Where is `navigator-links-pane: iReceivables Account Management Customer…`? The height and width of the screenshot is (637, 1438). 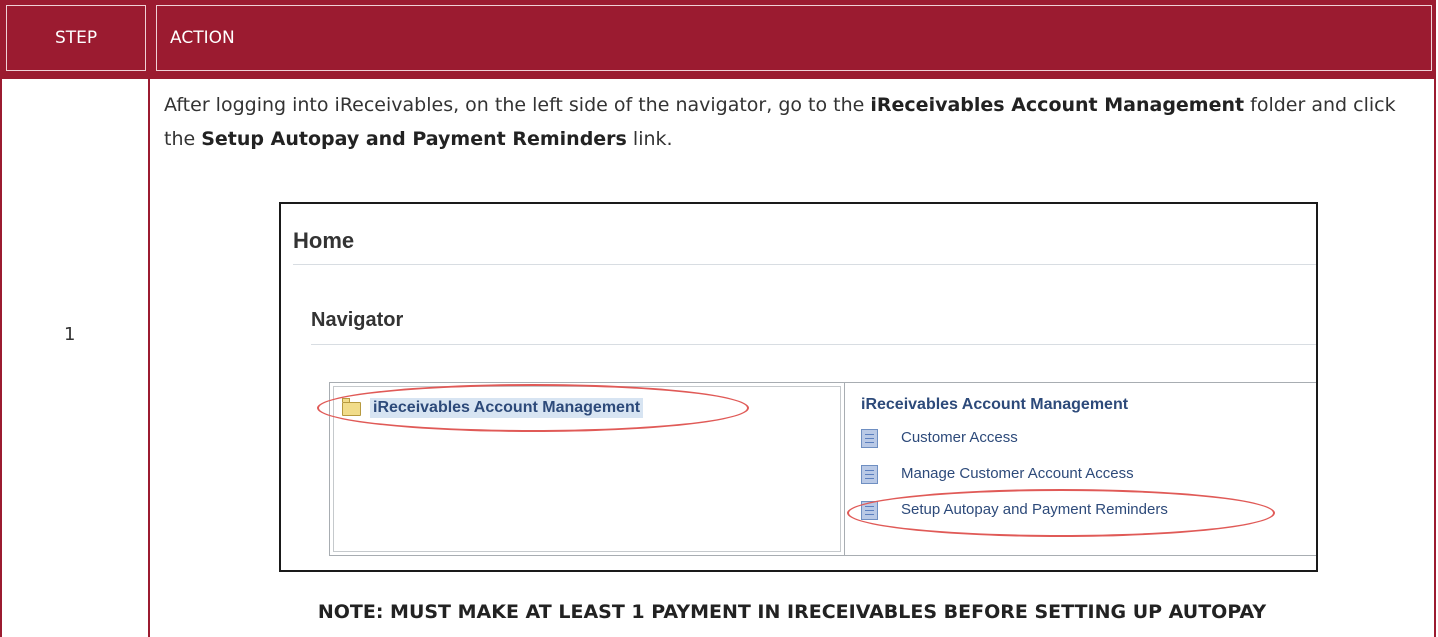
navigator-links-pane: iReceivables Account Management Customer… is located at coordinates (1080, 469).